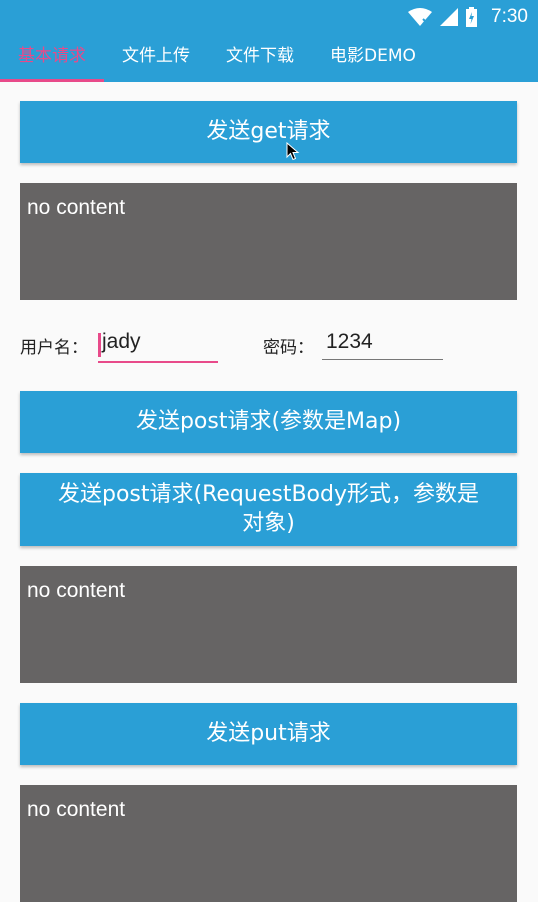 This screenshot has height=902, width=538. Describe the element at coordinates (99, 345) in the screenshot. I see `text-cursor` at that location.